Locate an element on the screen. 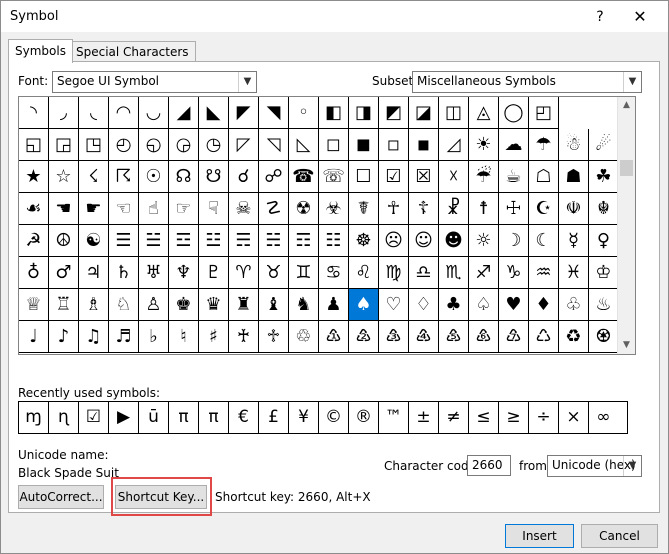 Image resolution: width=669 pixels, height=554 pixels. symbol-cell: ☛ is located at coordinates (94, 209).